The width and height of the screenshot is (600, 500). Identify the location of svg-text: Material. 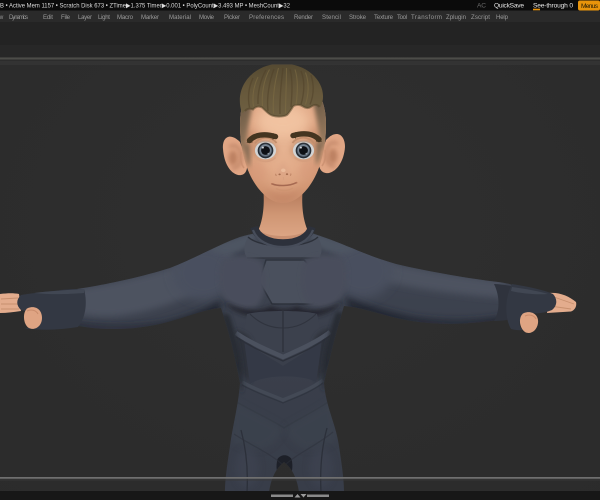
(180, 17).